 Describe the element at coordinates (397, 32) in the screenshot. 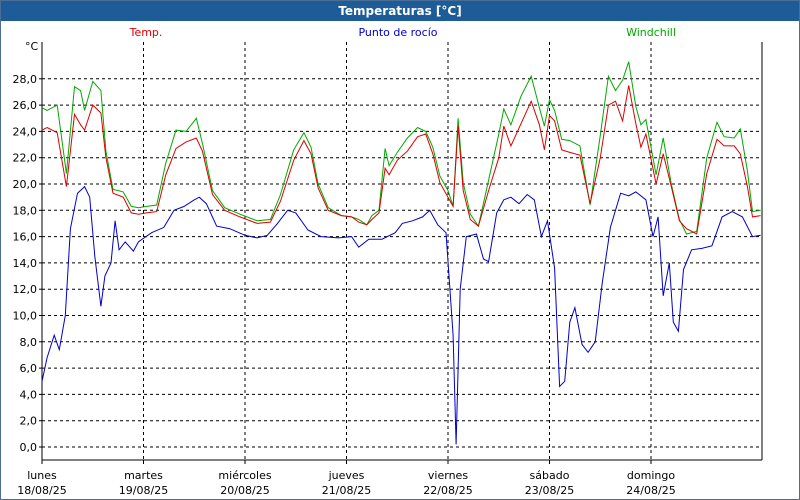

I see `legend-dewpoint: Punto de rocío` at that location.